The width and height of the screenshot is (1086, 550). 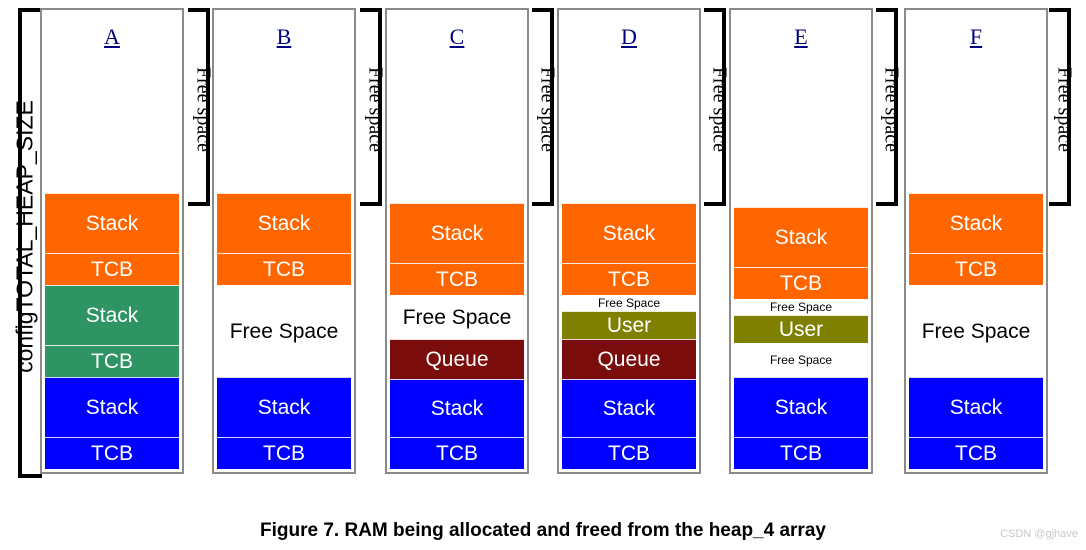 I want to click on memory-column-c: C Stack TCB Free Space Queue Stack TCB, so click(x=457, y=241).